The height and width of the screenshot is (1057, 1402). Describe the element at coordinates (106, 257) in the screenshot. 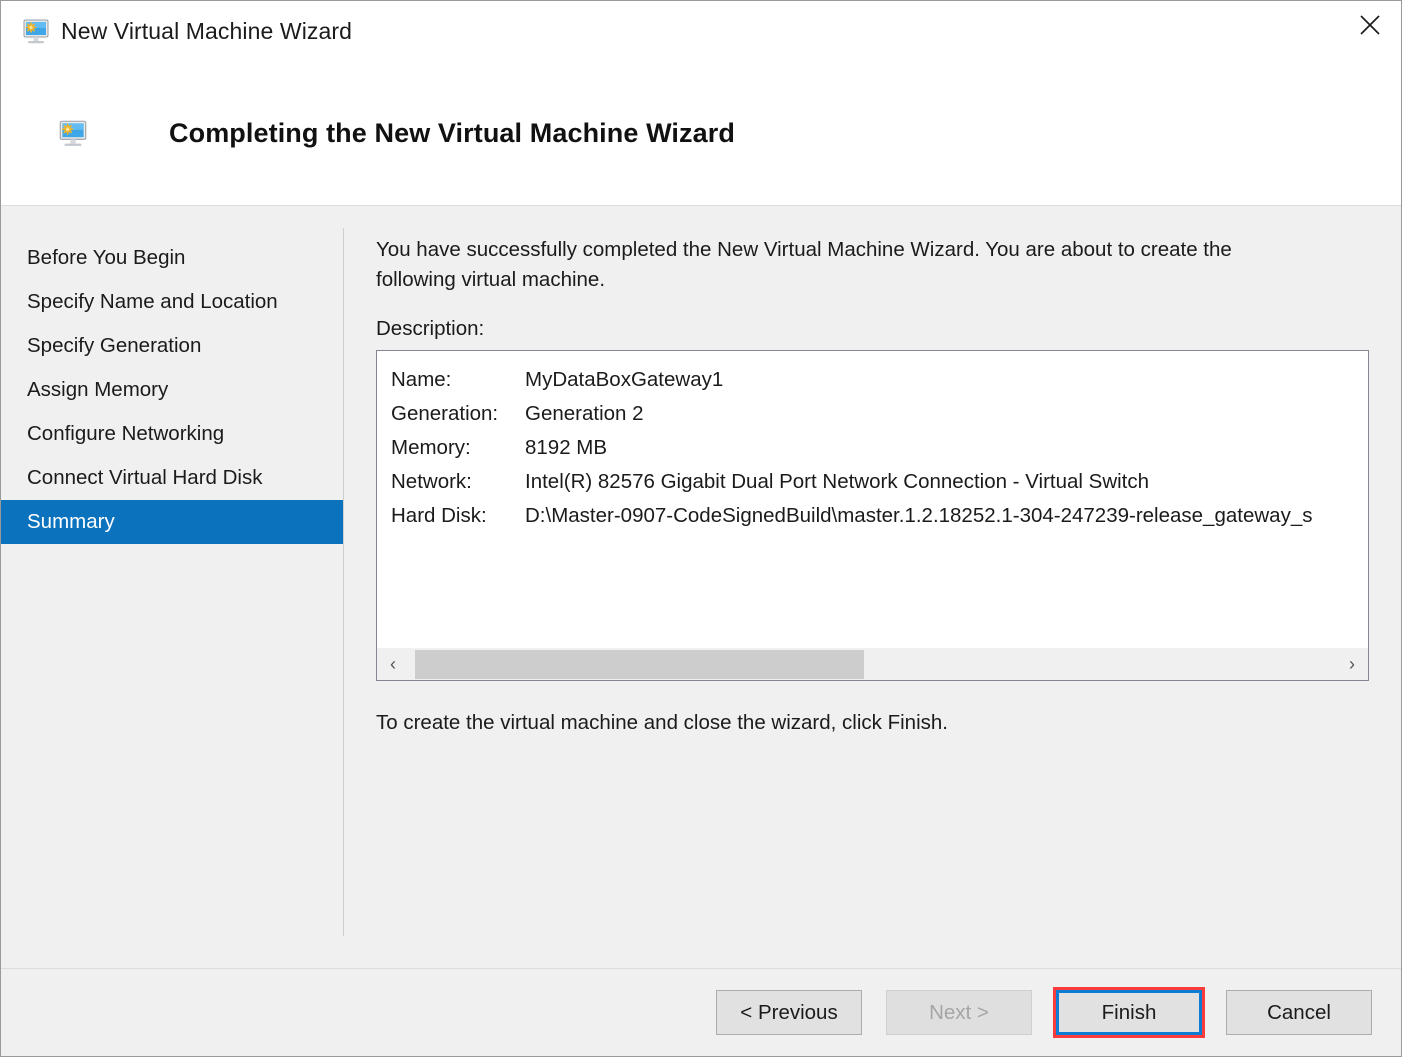

I see `sidebar-item-label: Before You Begin` at that location.